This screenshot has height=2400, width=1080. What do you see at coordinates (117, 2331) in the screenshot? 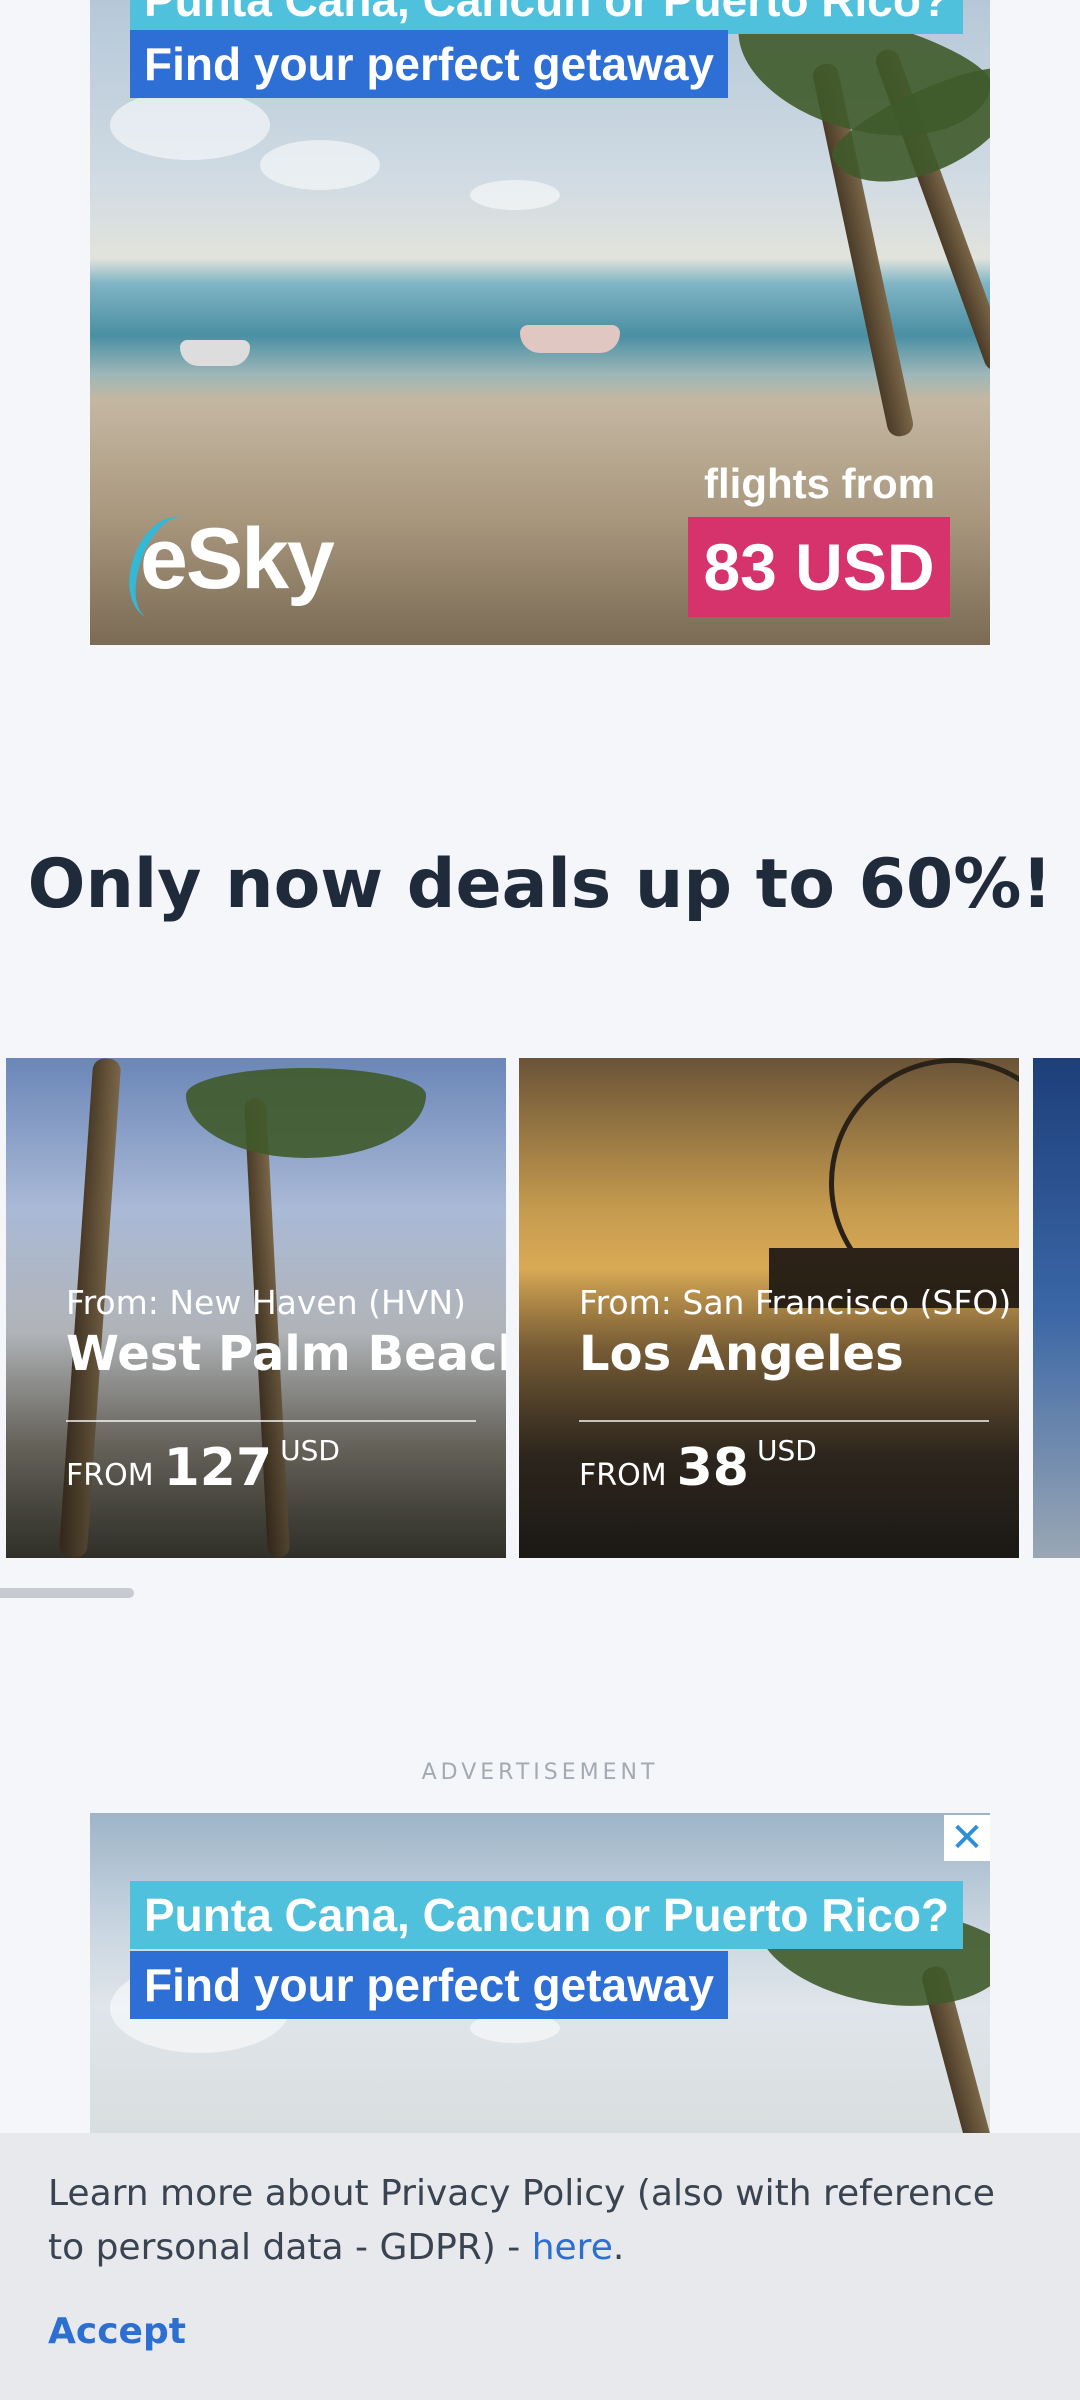
I see `accept-button: Accept` at bounding box center [117, 2331].